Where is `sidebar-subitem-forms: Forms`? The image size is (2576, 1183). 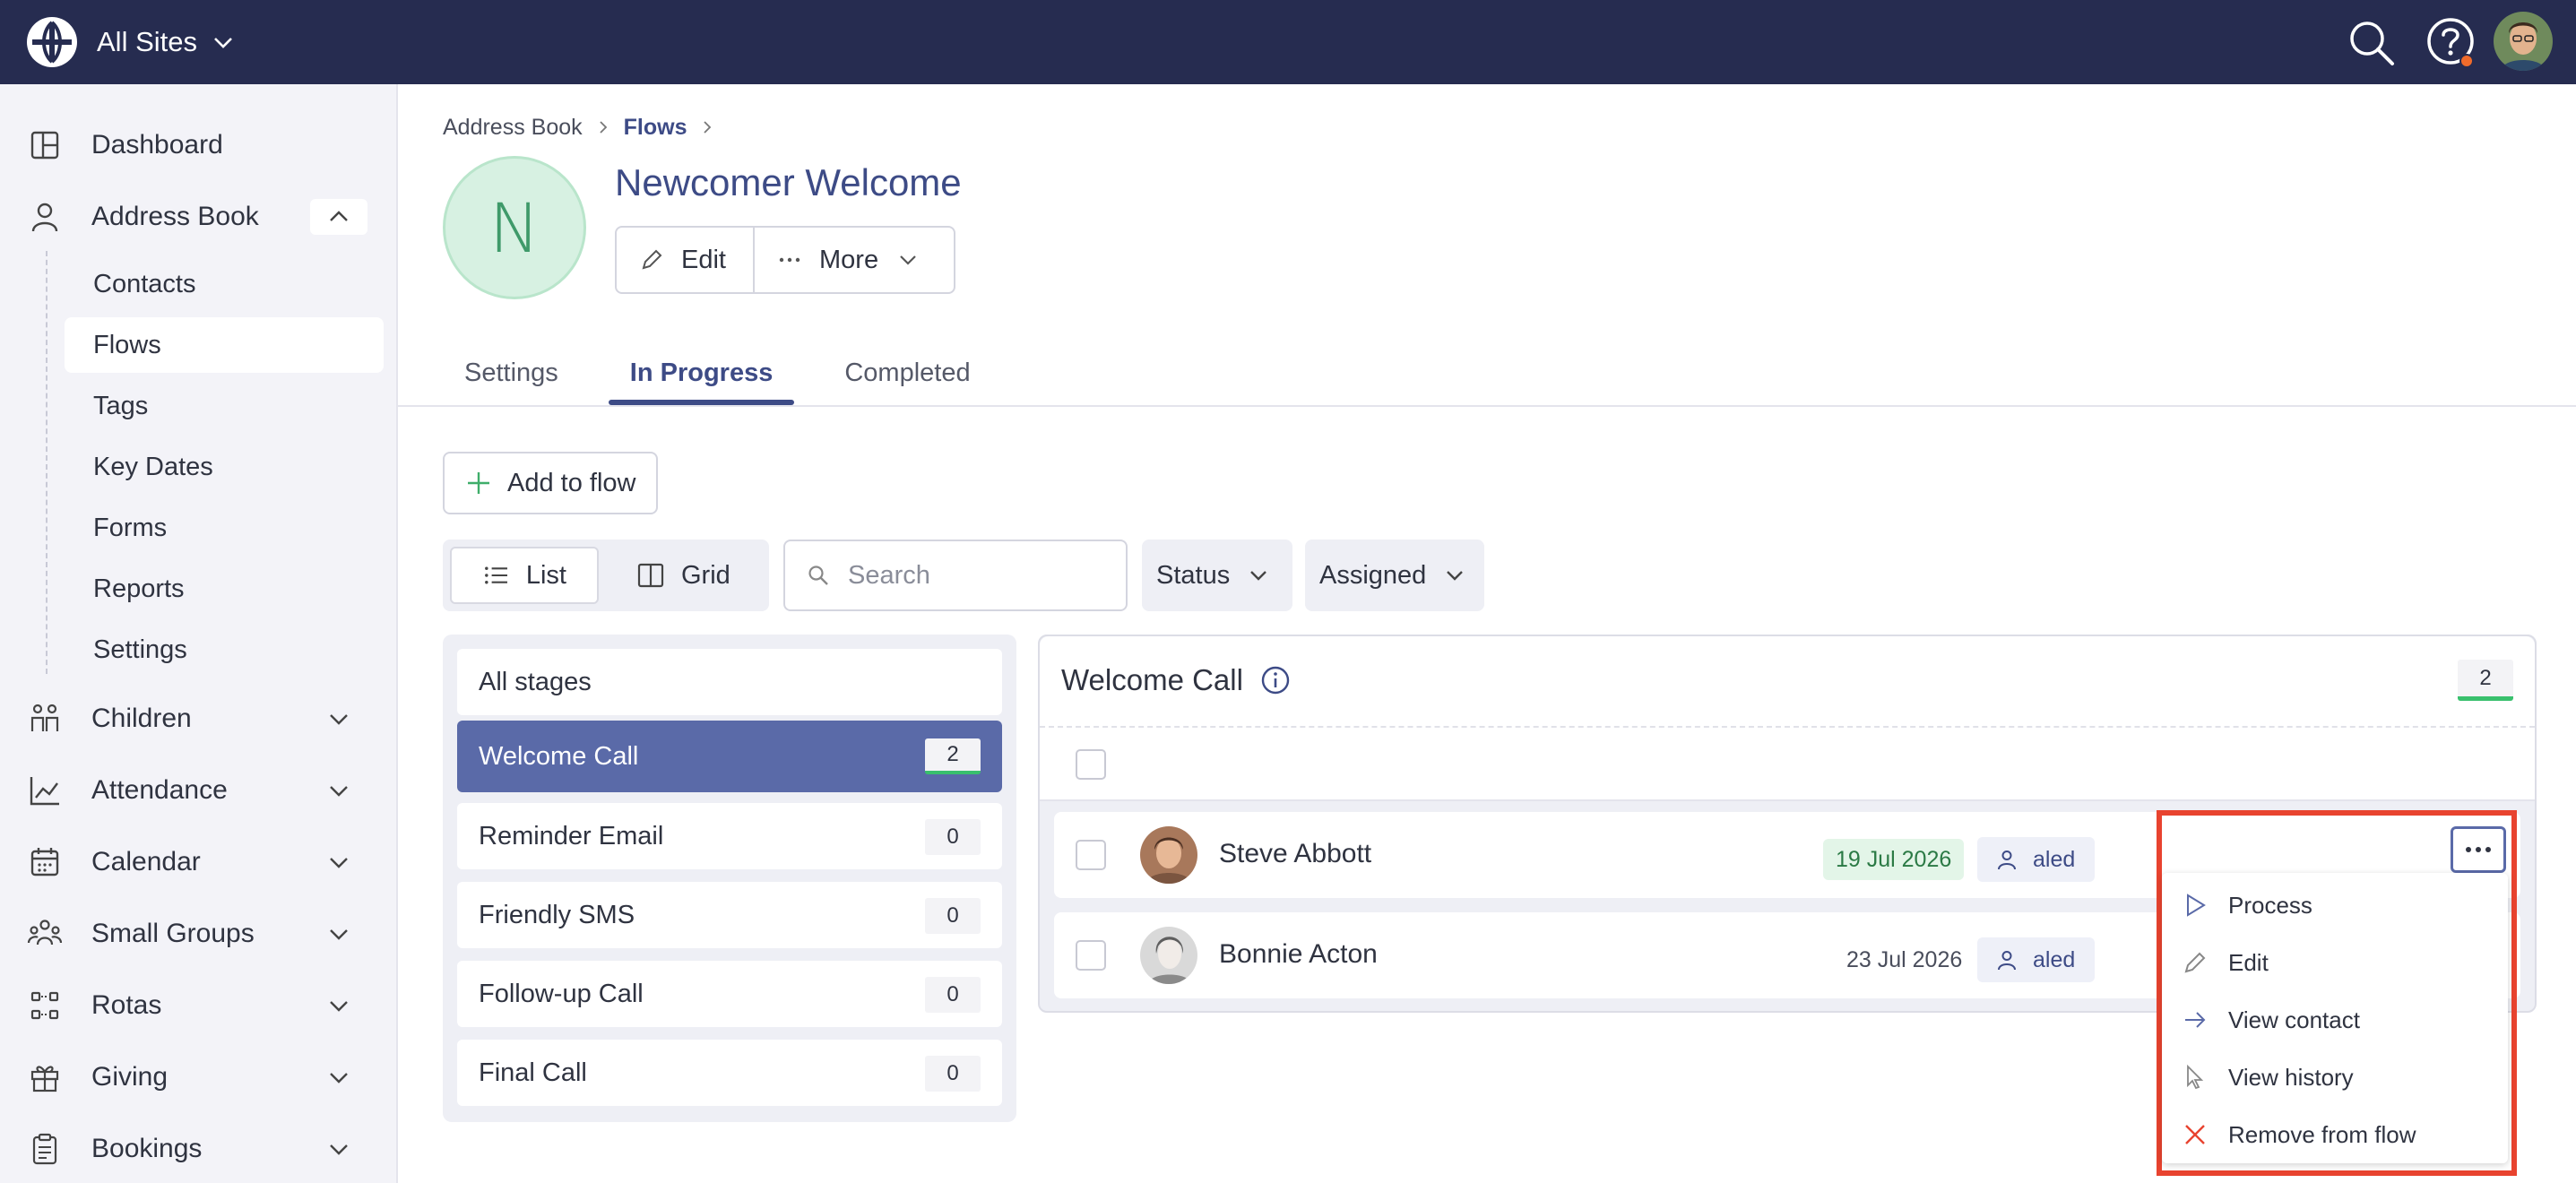 sidebar-subitem-forms: Forms is located at coordinates (224, 528).